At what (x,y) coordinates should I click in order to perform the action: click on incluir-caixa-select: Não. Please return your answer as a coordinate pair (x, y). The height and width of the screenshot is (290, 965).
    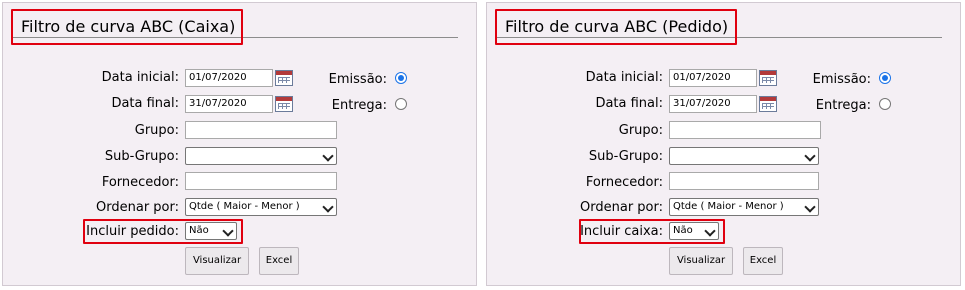
    Looking at the image, I should click on (694, 231).